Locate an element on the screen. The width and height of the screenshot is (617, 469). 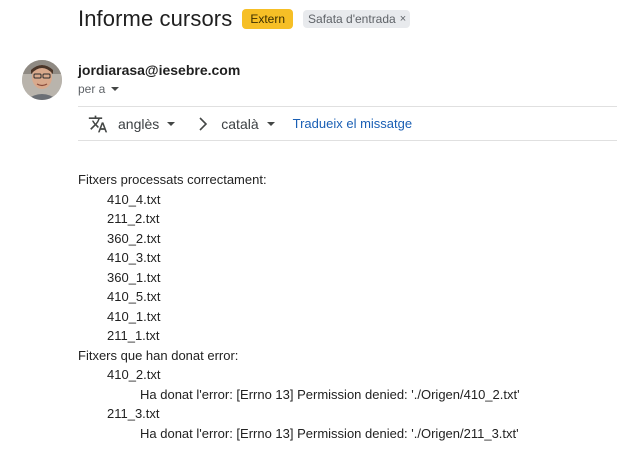
sender-email: jordiarasa@iesebre.com is located at coordinates (159, 70).